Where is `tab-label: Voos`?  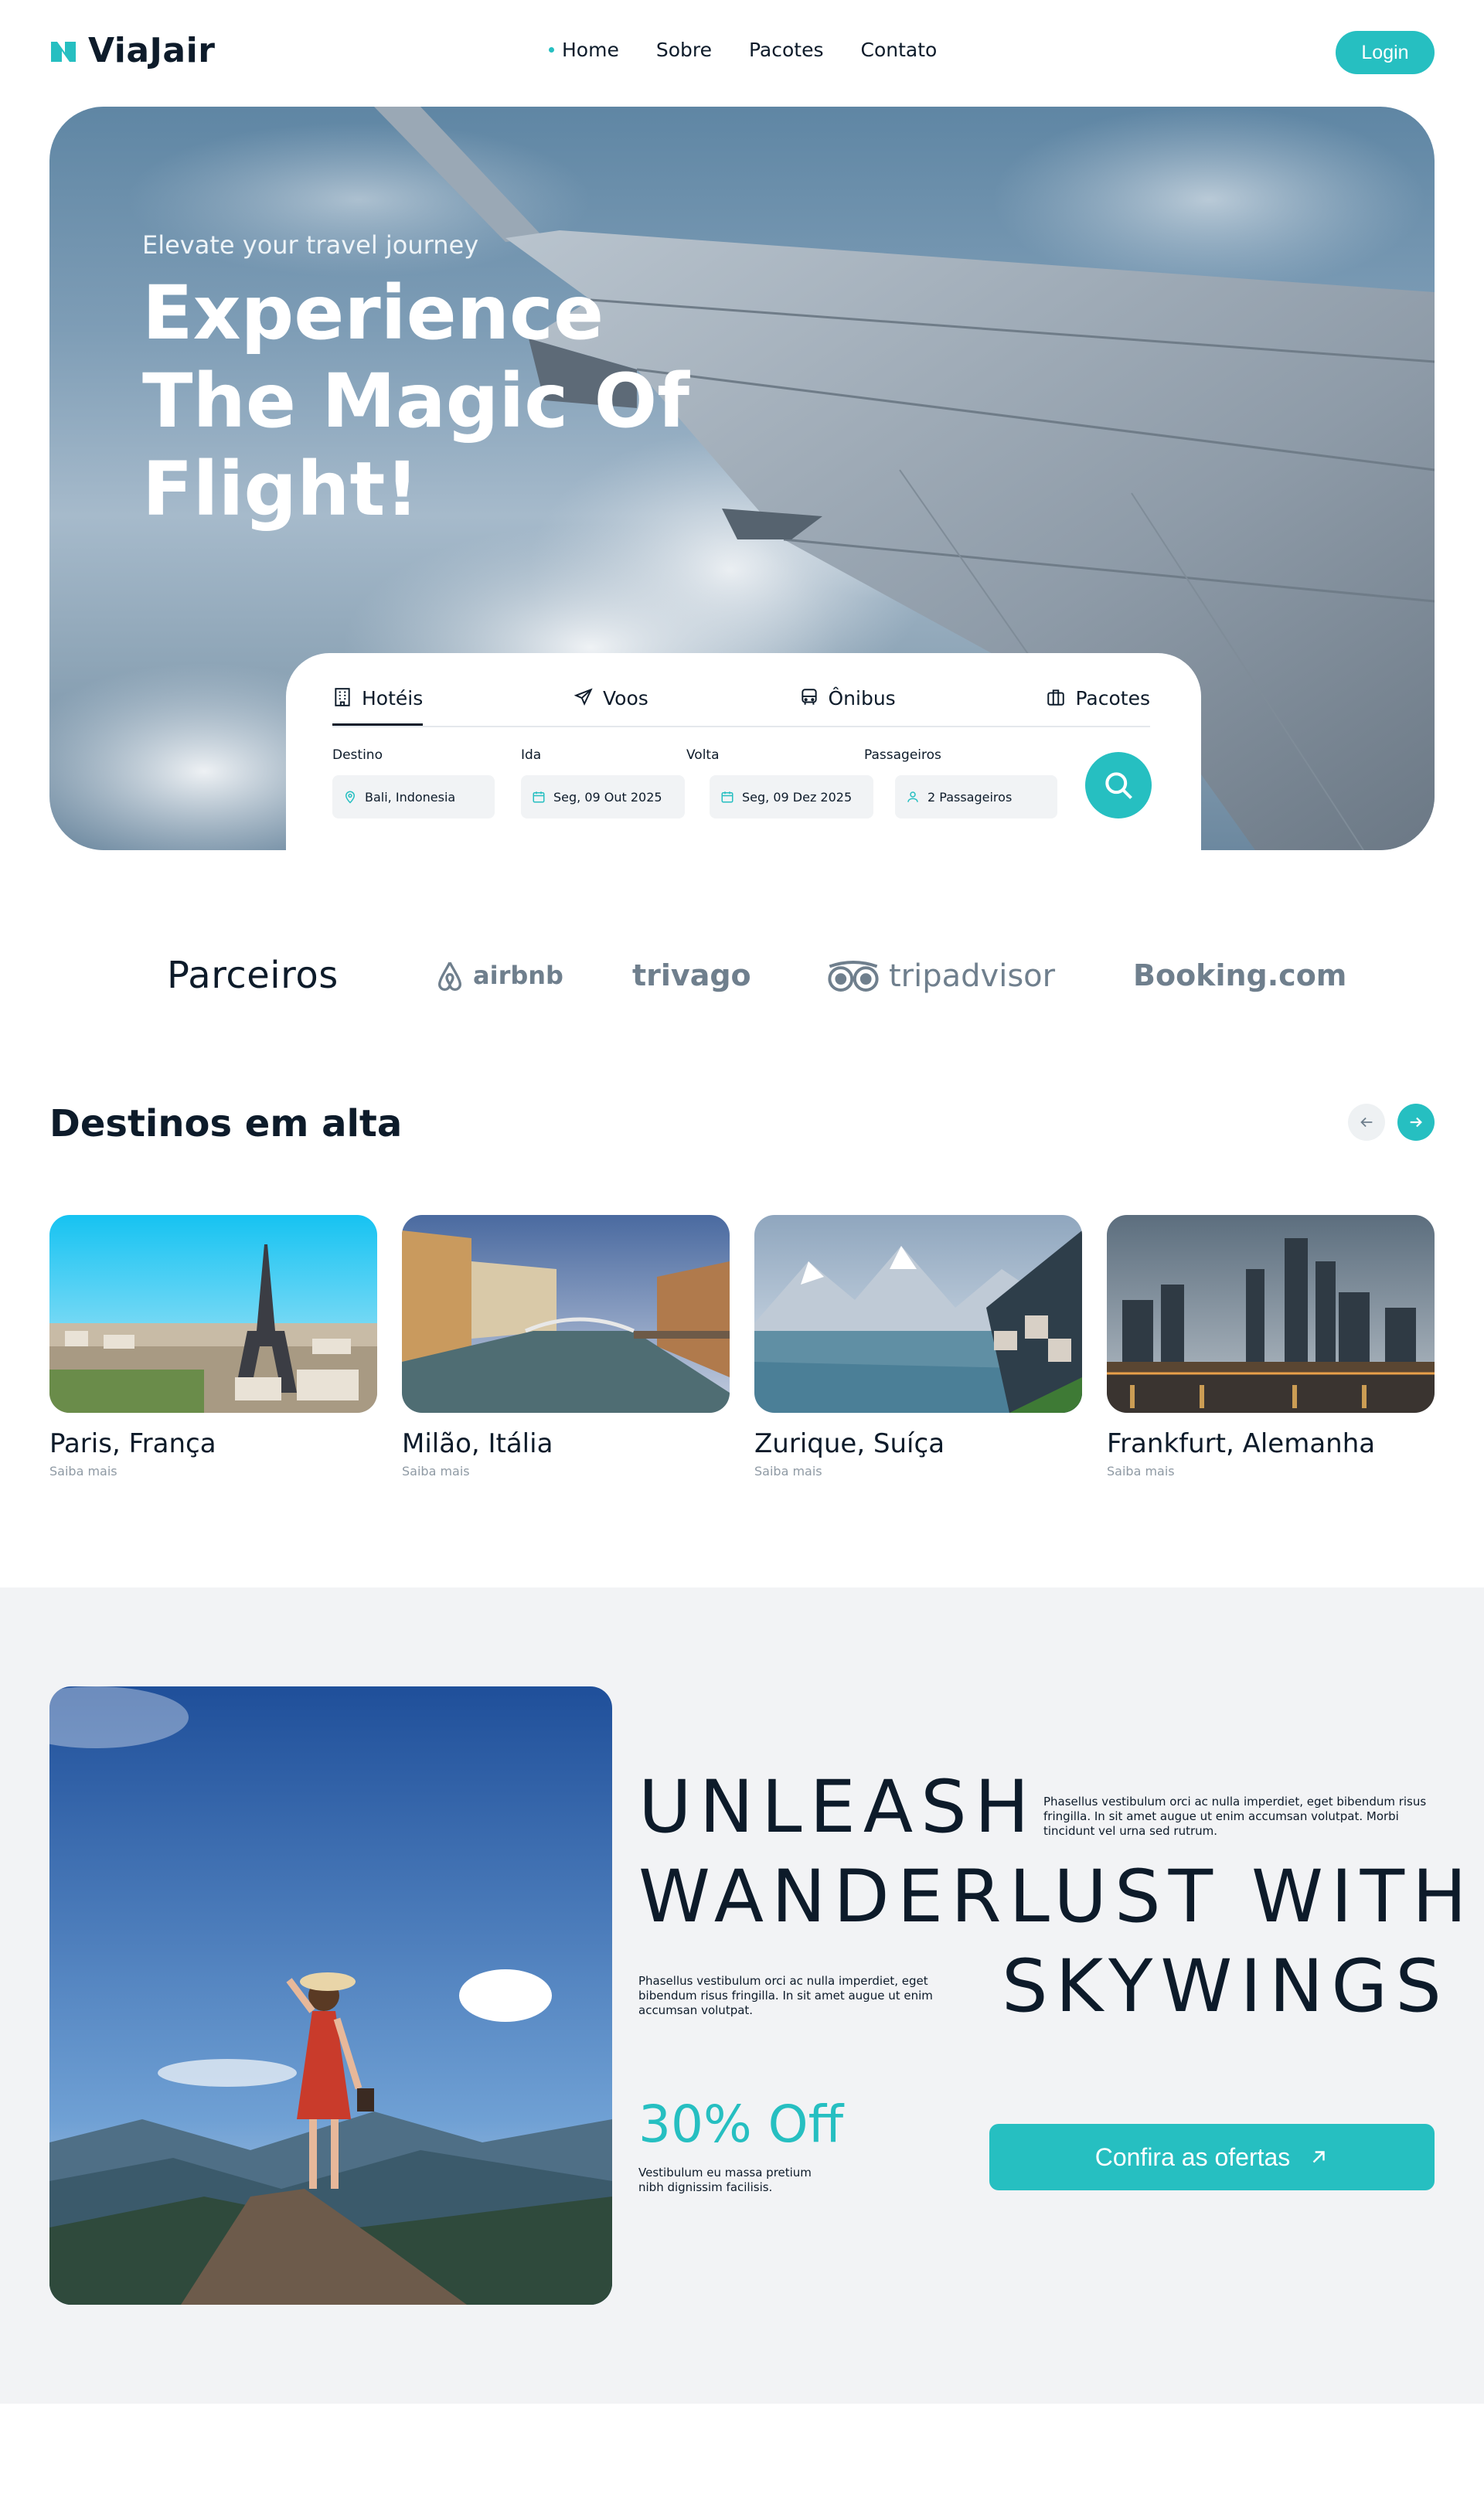
tab-label: Voos is located at coordinates (625, 698).